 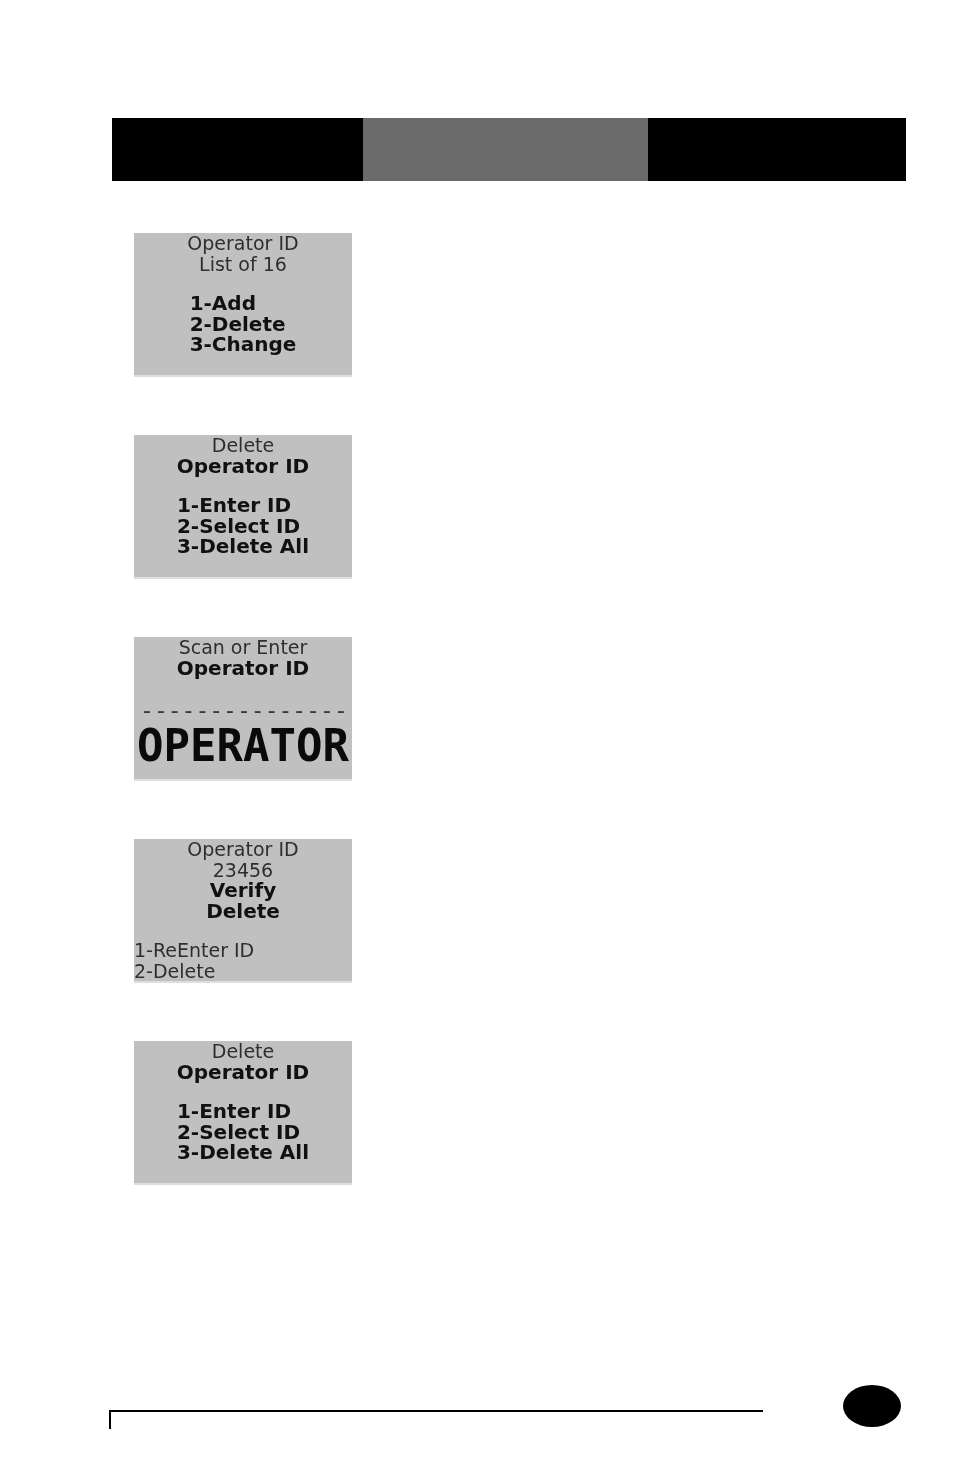 I want to click on screen-heading: 23456, so click(x=243, y=869).